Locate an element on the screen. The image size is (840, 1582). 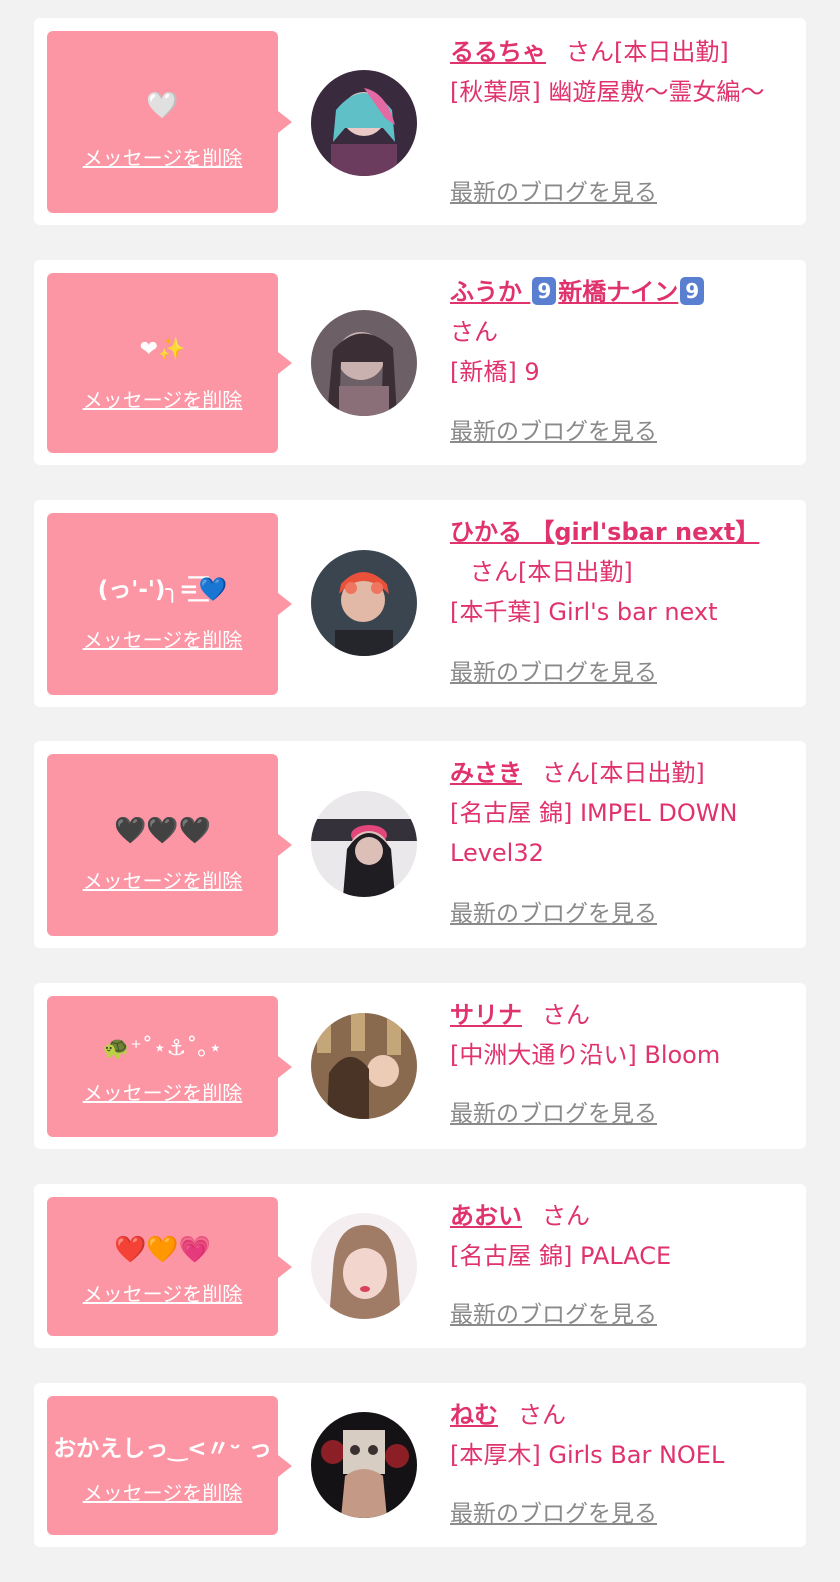
message-text: ❤️🧡💗 is located at coordinates (162, 1250).